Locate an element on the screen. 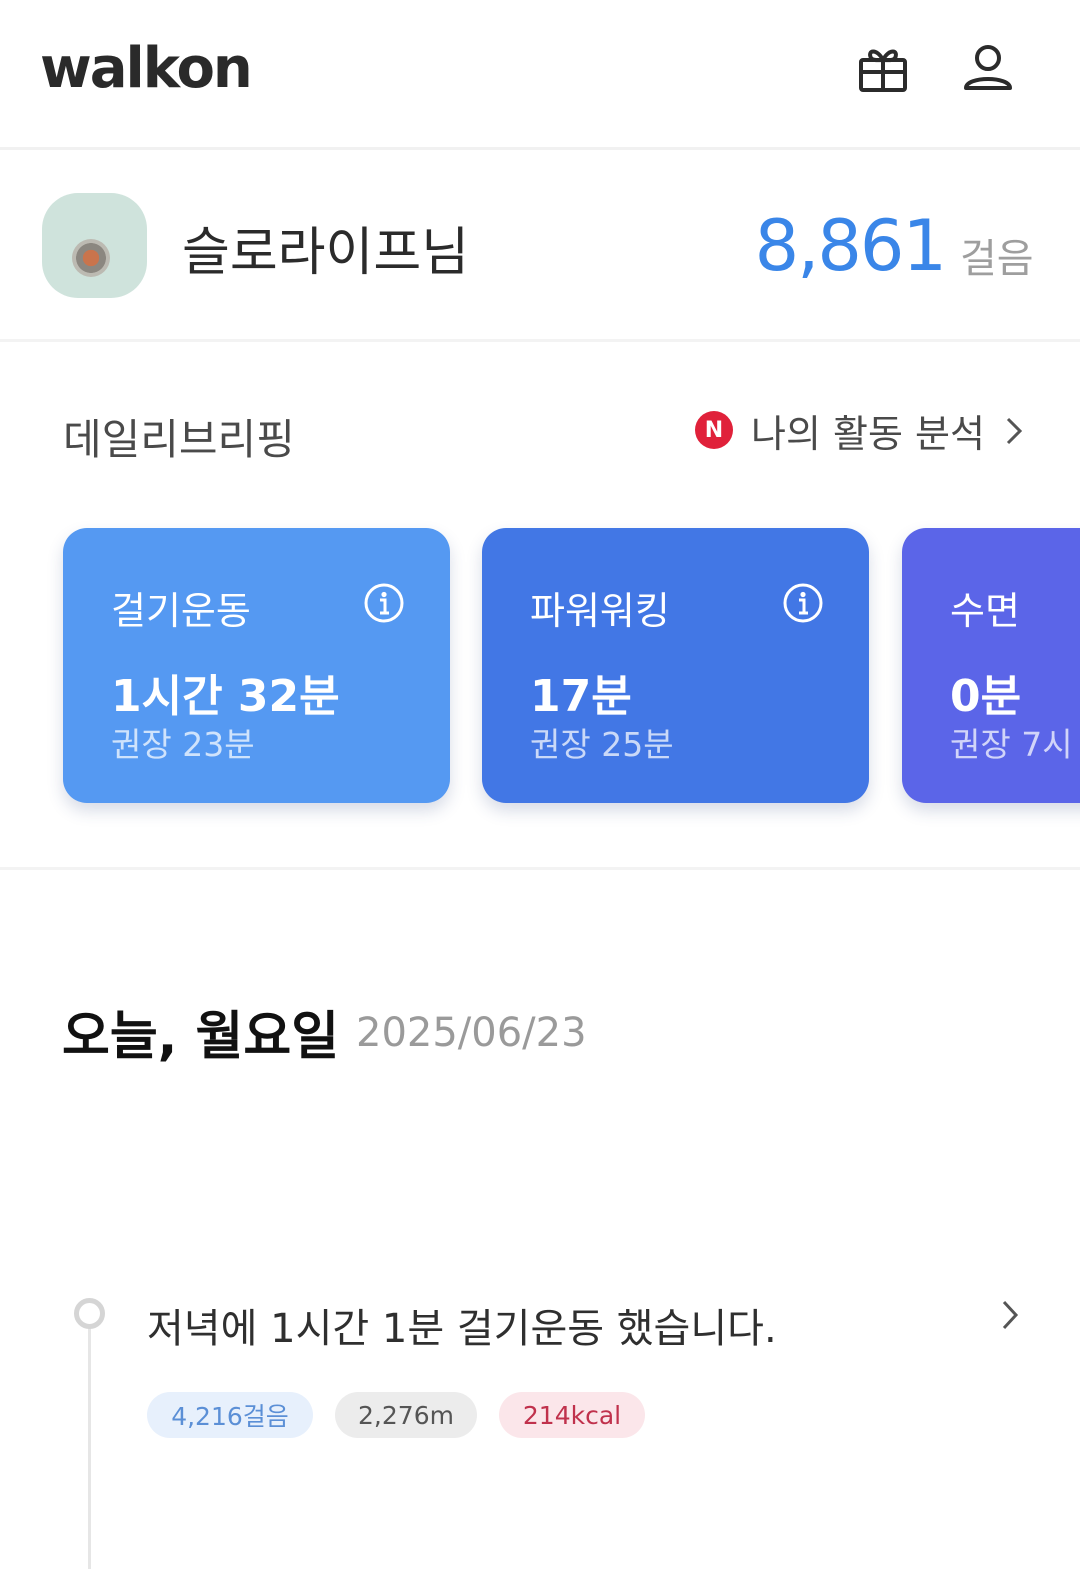 The image size is (1080, 1569). calories-chip: 214kcal is located at coordinates (572, 1415).